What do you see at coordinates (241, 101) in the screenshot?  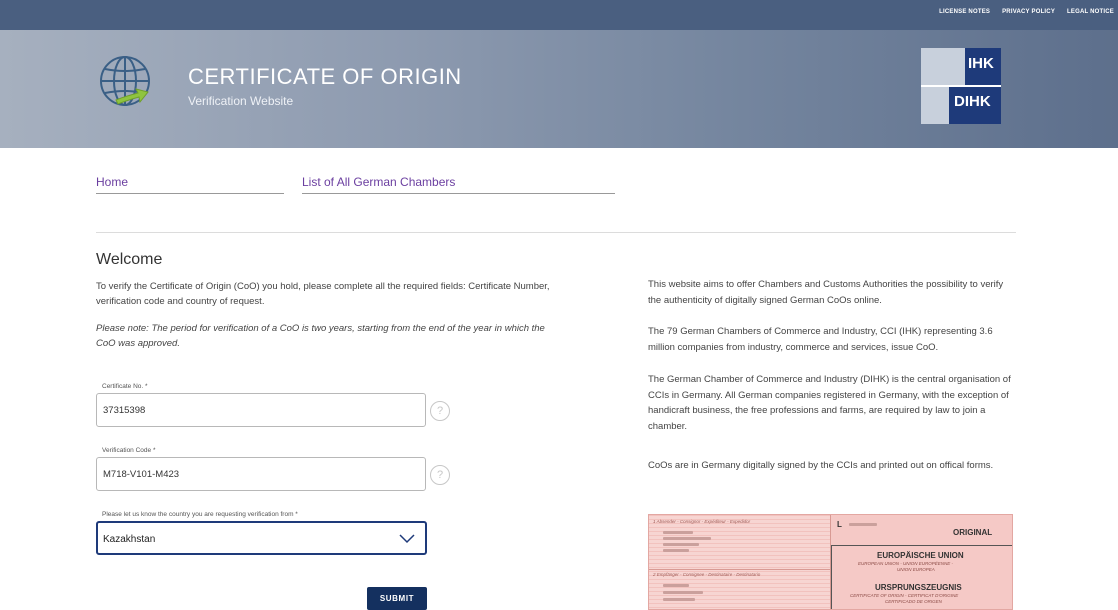 I see `site-subtitle: Verification Website` at bounding box center [241, 101].